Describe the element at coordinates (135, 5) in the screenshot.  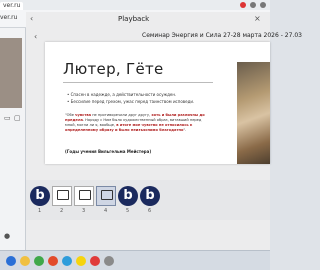
I see `browser-tab-strip` at that location.